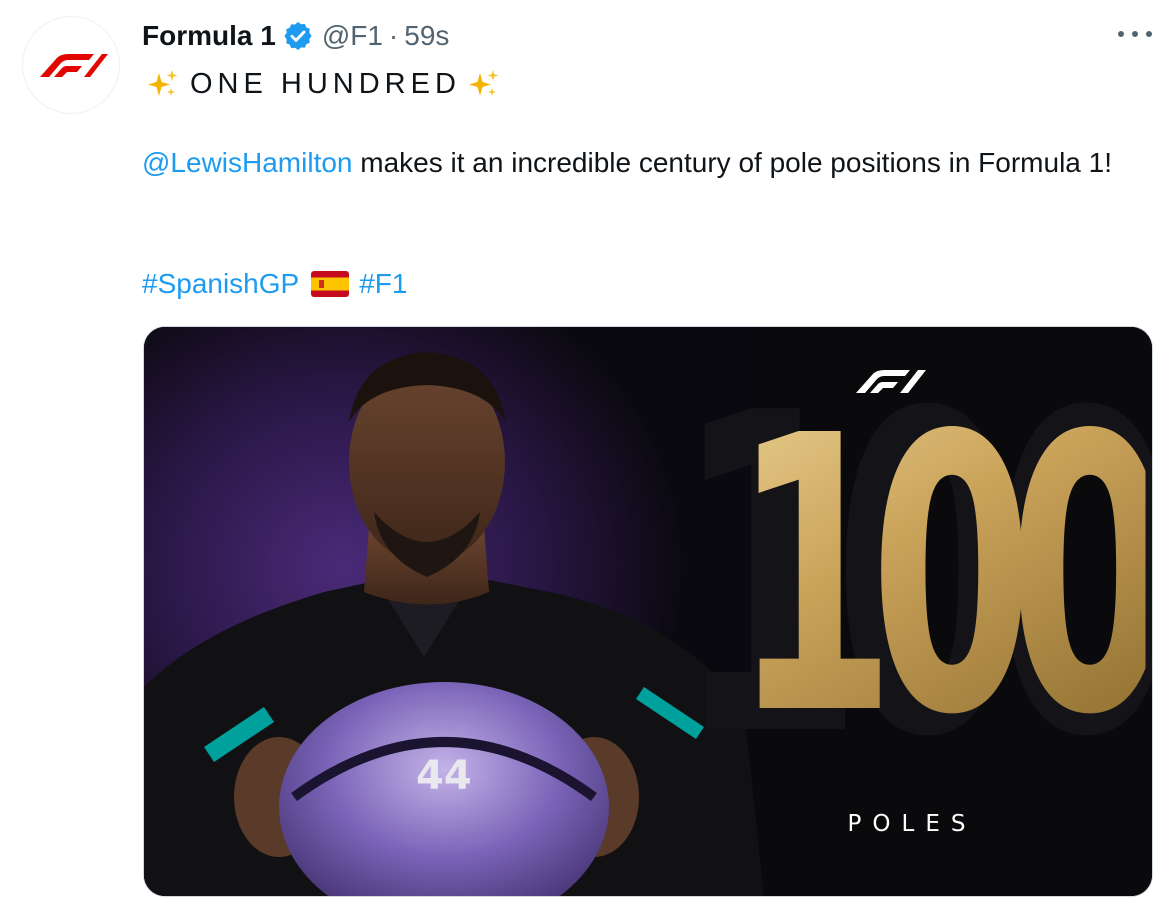 This screenshot has width=1172, height=916. Describe the element at coordinates (220, 284) in the screenshot. I see `hashtag-spanishgp: #SpanishGP` at that location.